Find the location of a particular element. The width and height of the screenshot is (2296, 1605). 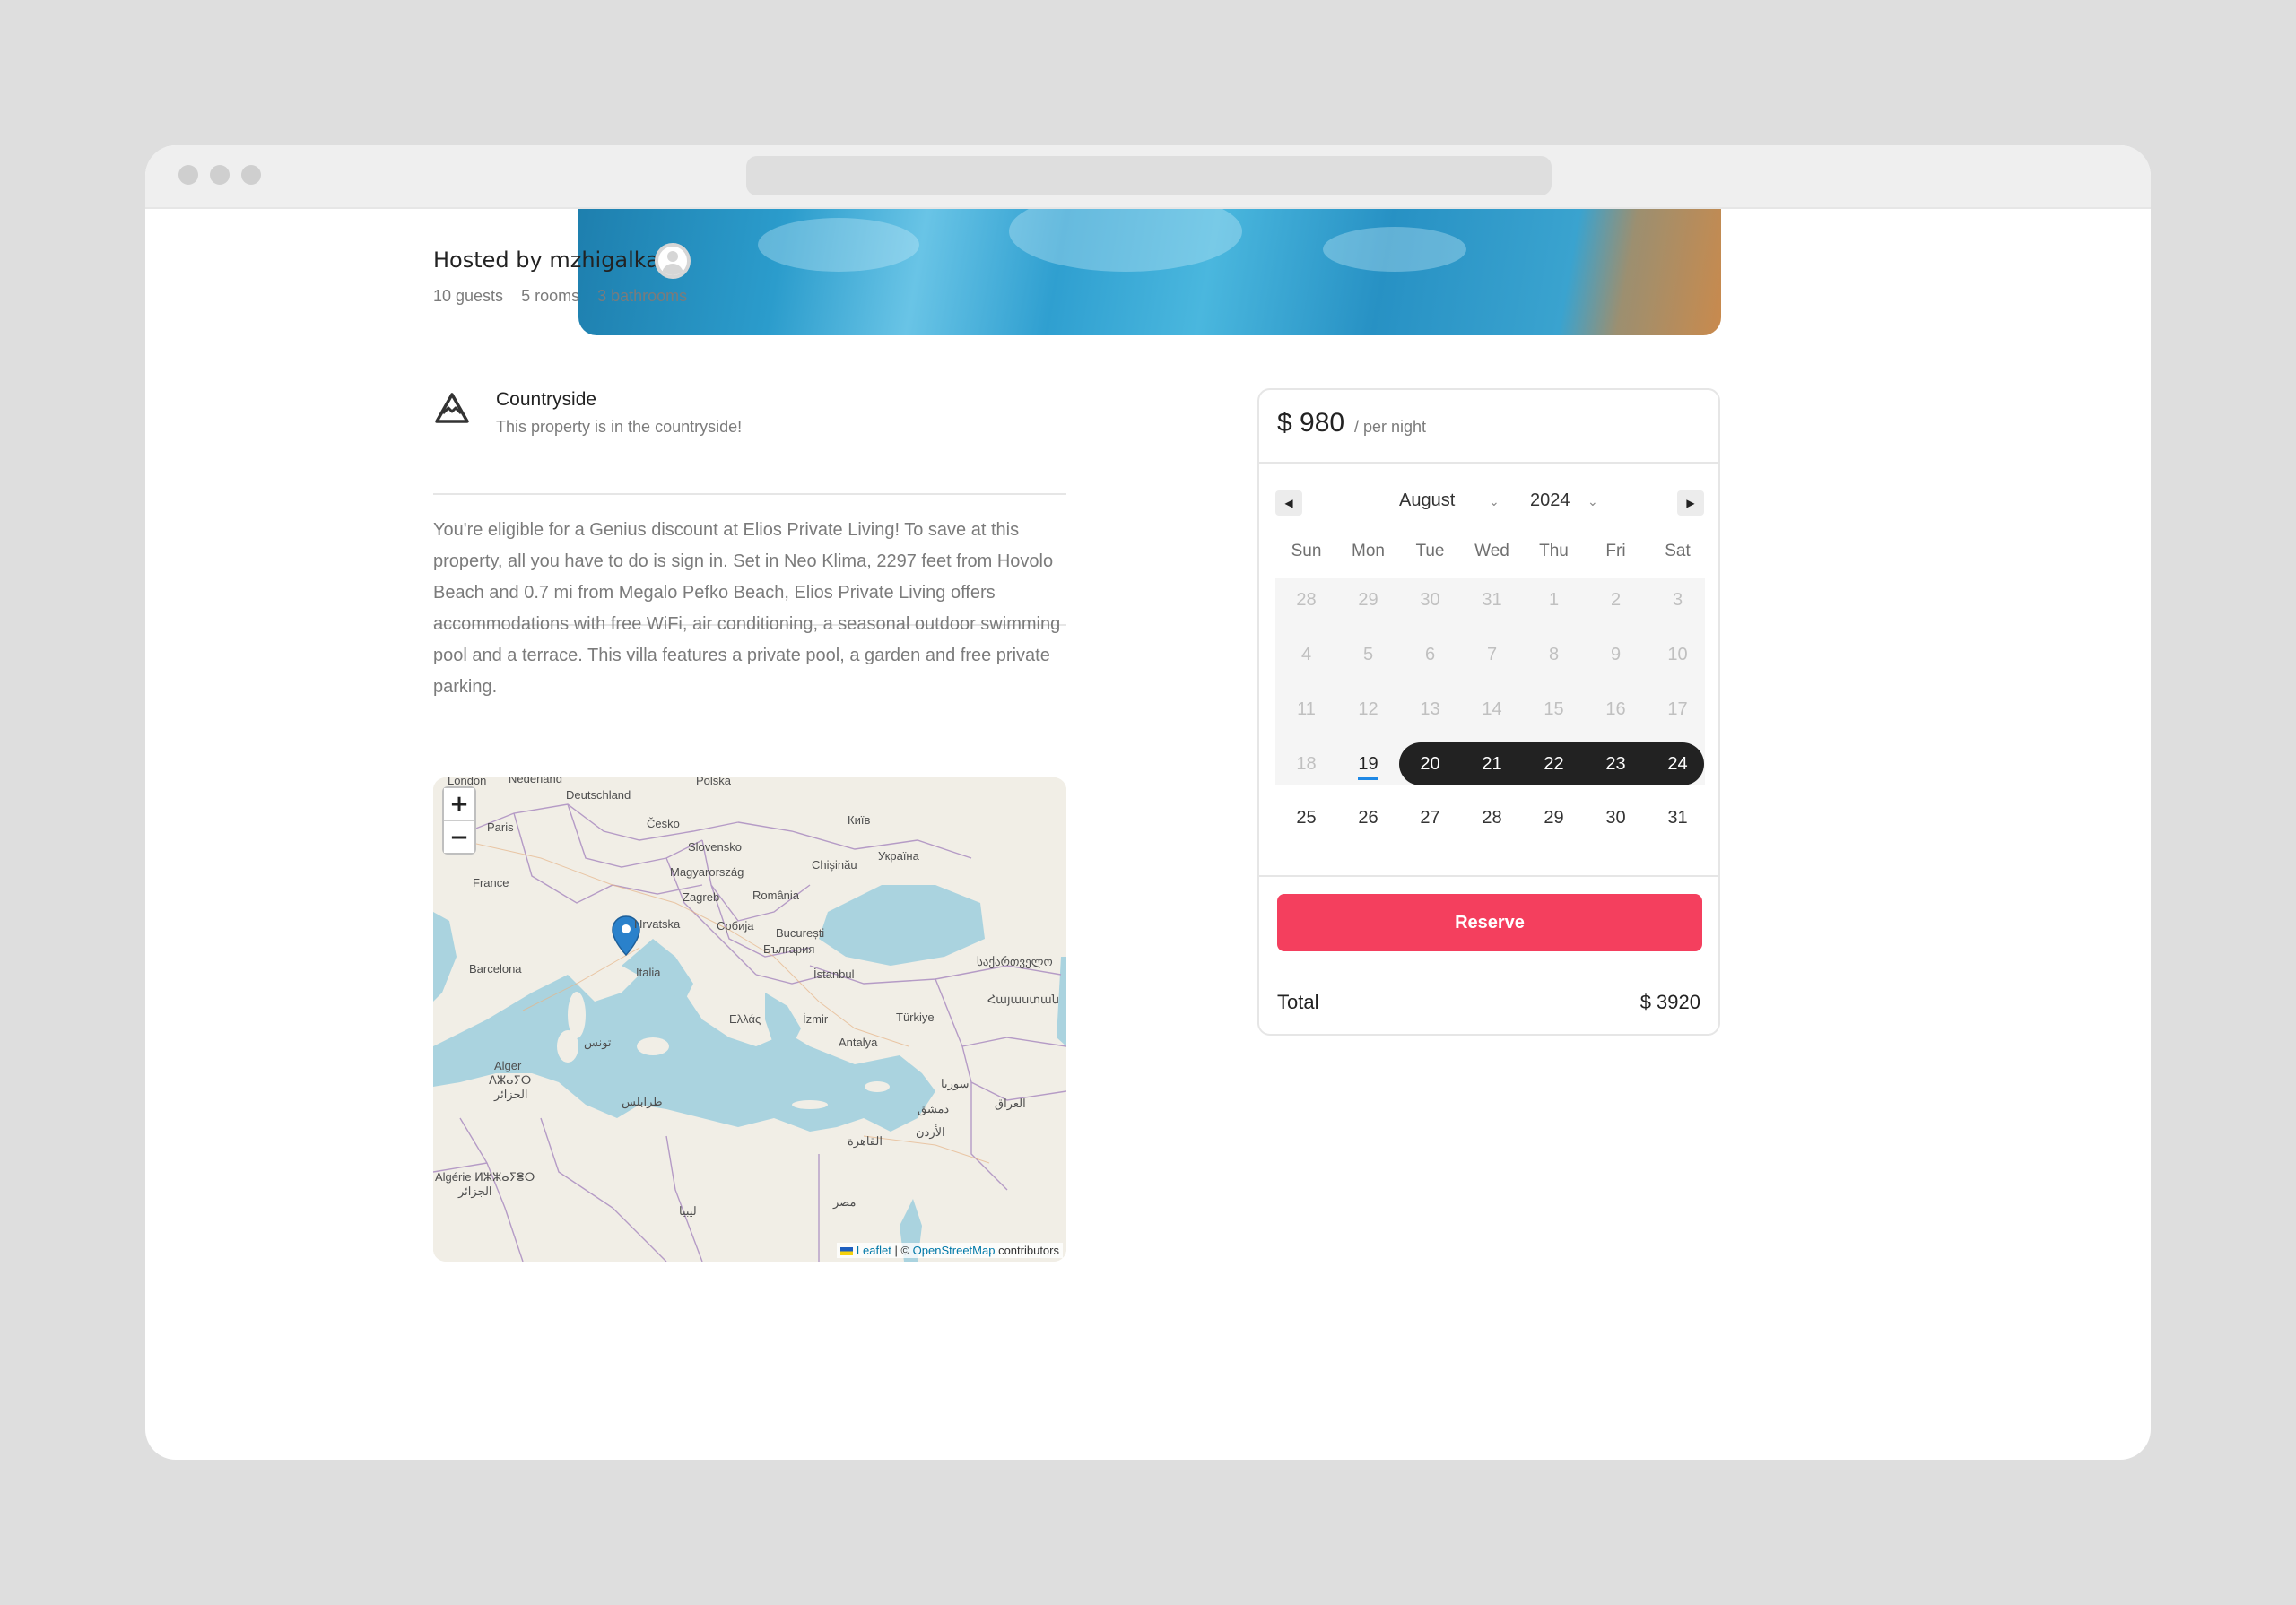

map-label: Antalya is located at coordinates (858, 1042).